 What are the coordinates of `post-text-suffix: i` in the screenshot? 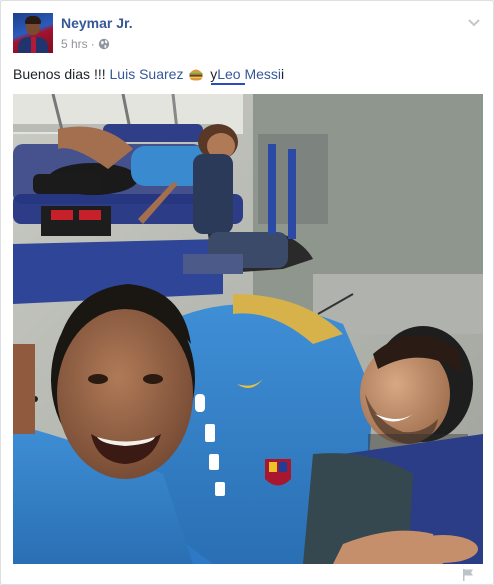 It's located at (283, 74).